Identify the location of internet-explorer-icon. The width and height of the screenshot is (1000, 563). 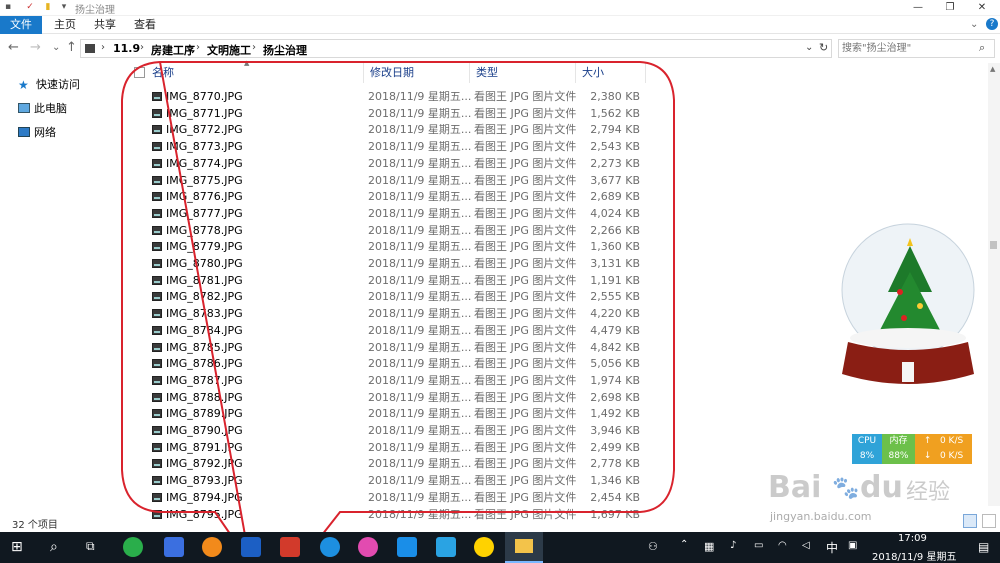
(330, 547).